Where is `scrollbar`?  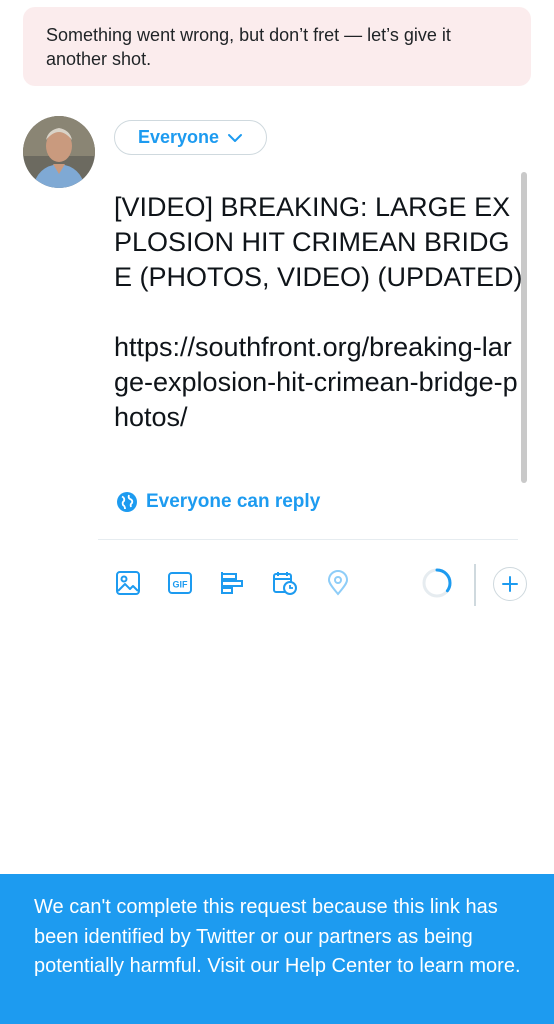 scrollbar is located at coordinates (524, 327).